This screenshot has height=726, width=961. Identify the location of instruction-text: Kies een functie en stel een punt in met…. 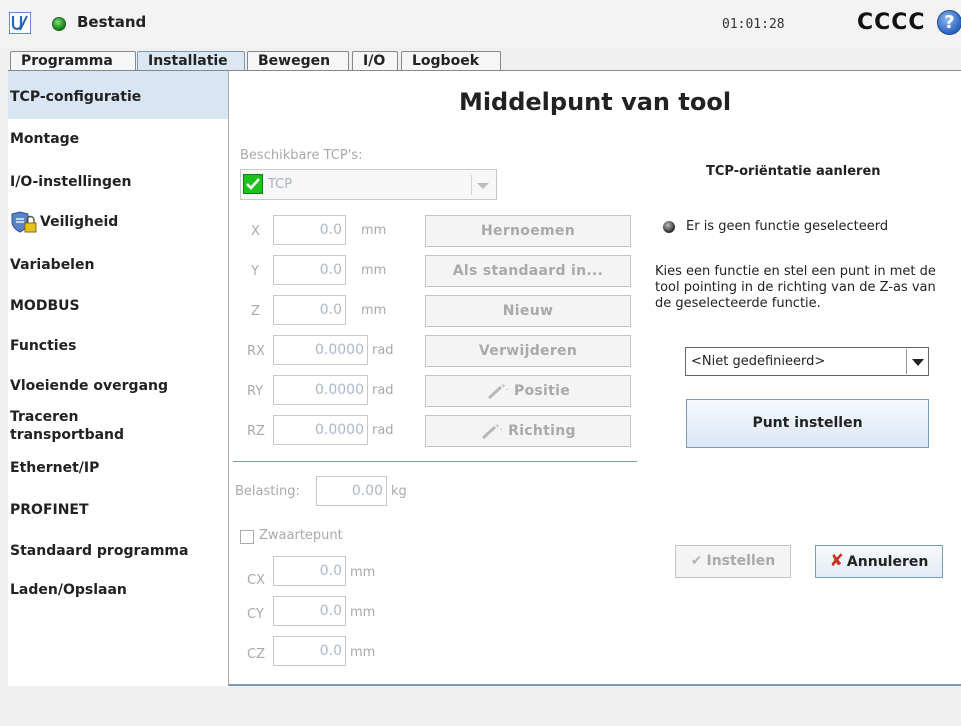
(795, 287).